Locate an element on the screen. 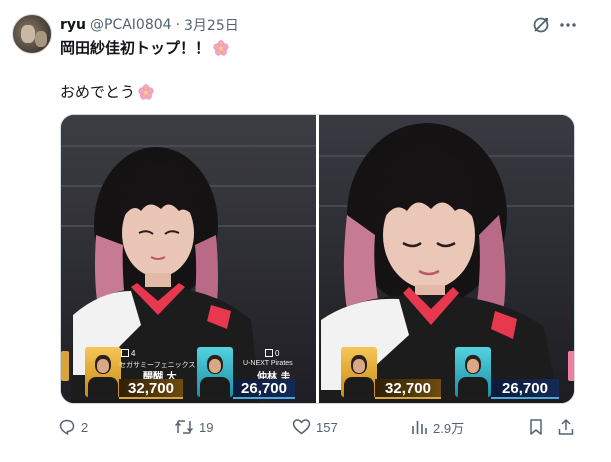 The height and width of the screenshot is (462, 611). tweet-date: 3月25日 is located at coordinates (211, 25).